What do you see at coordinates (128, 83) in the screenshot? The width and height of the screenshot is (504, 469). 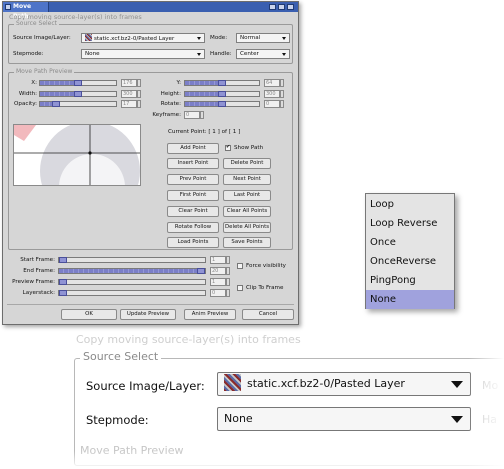 I see `x-value: 176` at bounding box center [128, 83].